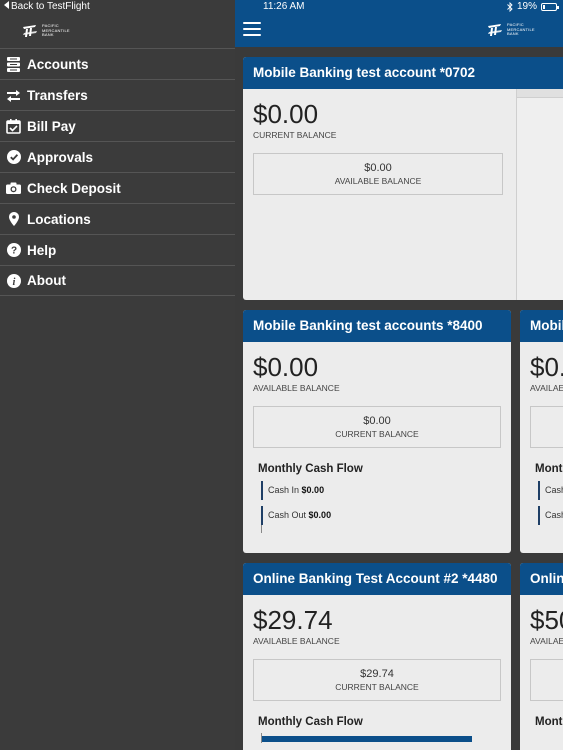 This screenshot has width=563, height=750. Describe the element at coordinates (117, 280) in the screenshot. I see `menu-item-about: i About` at that location.